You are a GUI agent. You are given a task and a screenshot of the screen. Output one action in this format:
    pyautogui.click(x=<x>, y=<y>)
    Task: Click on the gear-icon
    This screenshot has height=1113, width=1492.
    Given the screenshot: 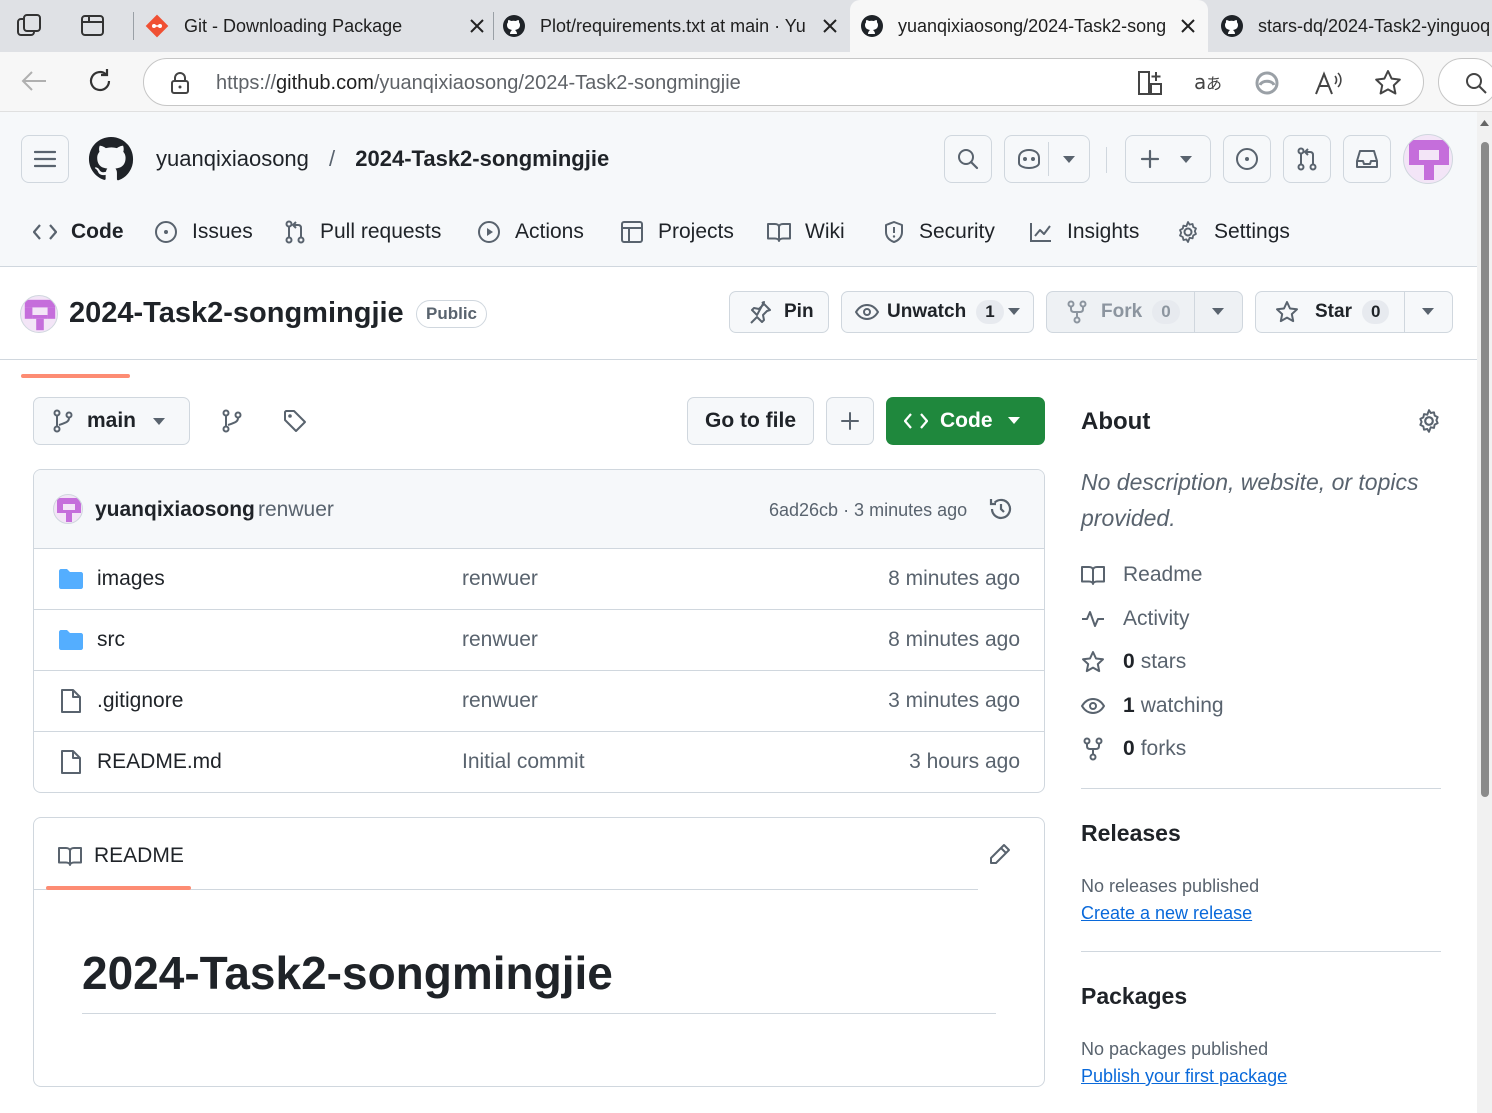 What is the action you would take?
    pyautogui.click(x=1429, y=421)
    